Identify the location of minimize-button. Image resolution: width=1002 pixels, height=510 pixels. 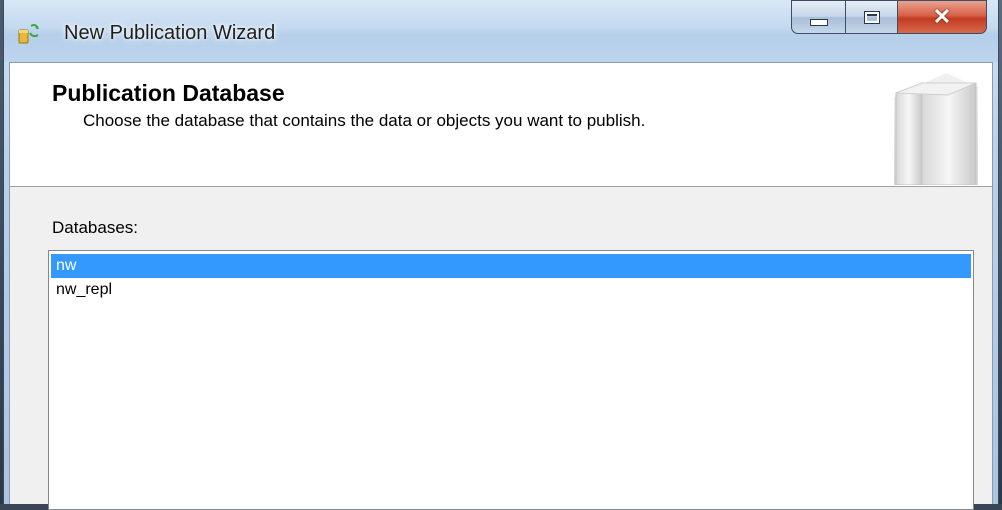
(818, 17).